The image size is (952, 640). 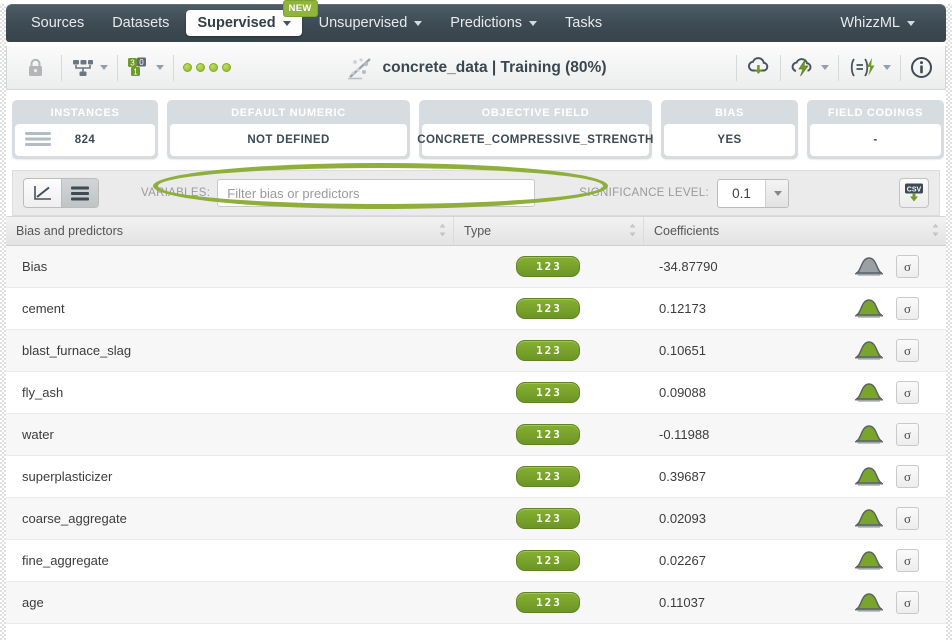 I want to click on metric-value: -, so click(x=875, y=140).